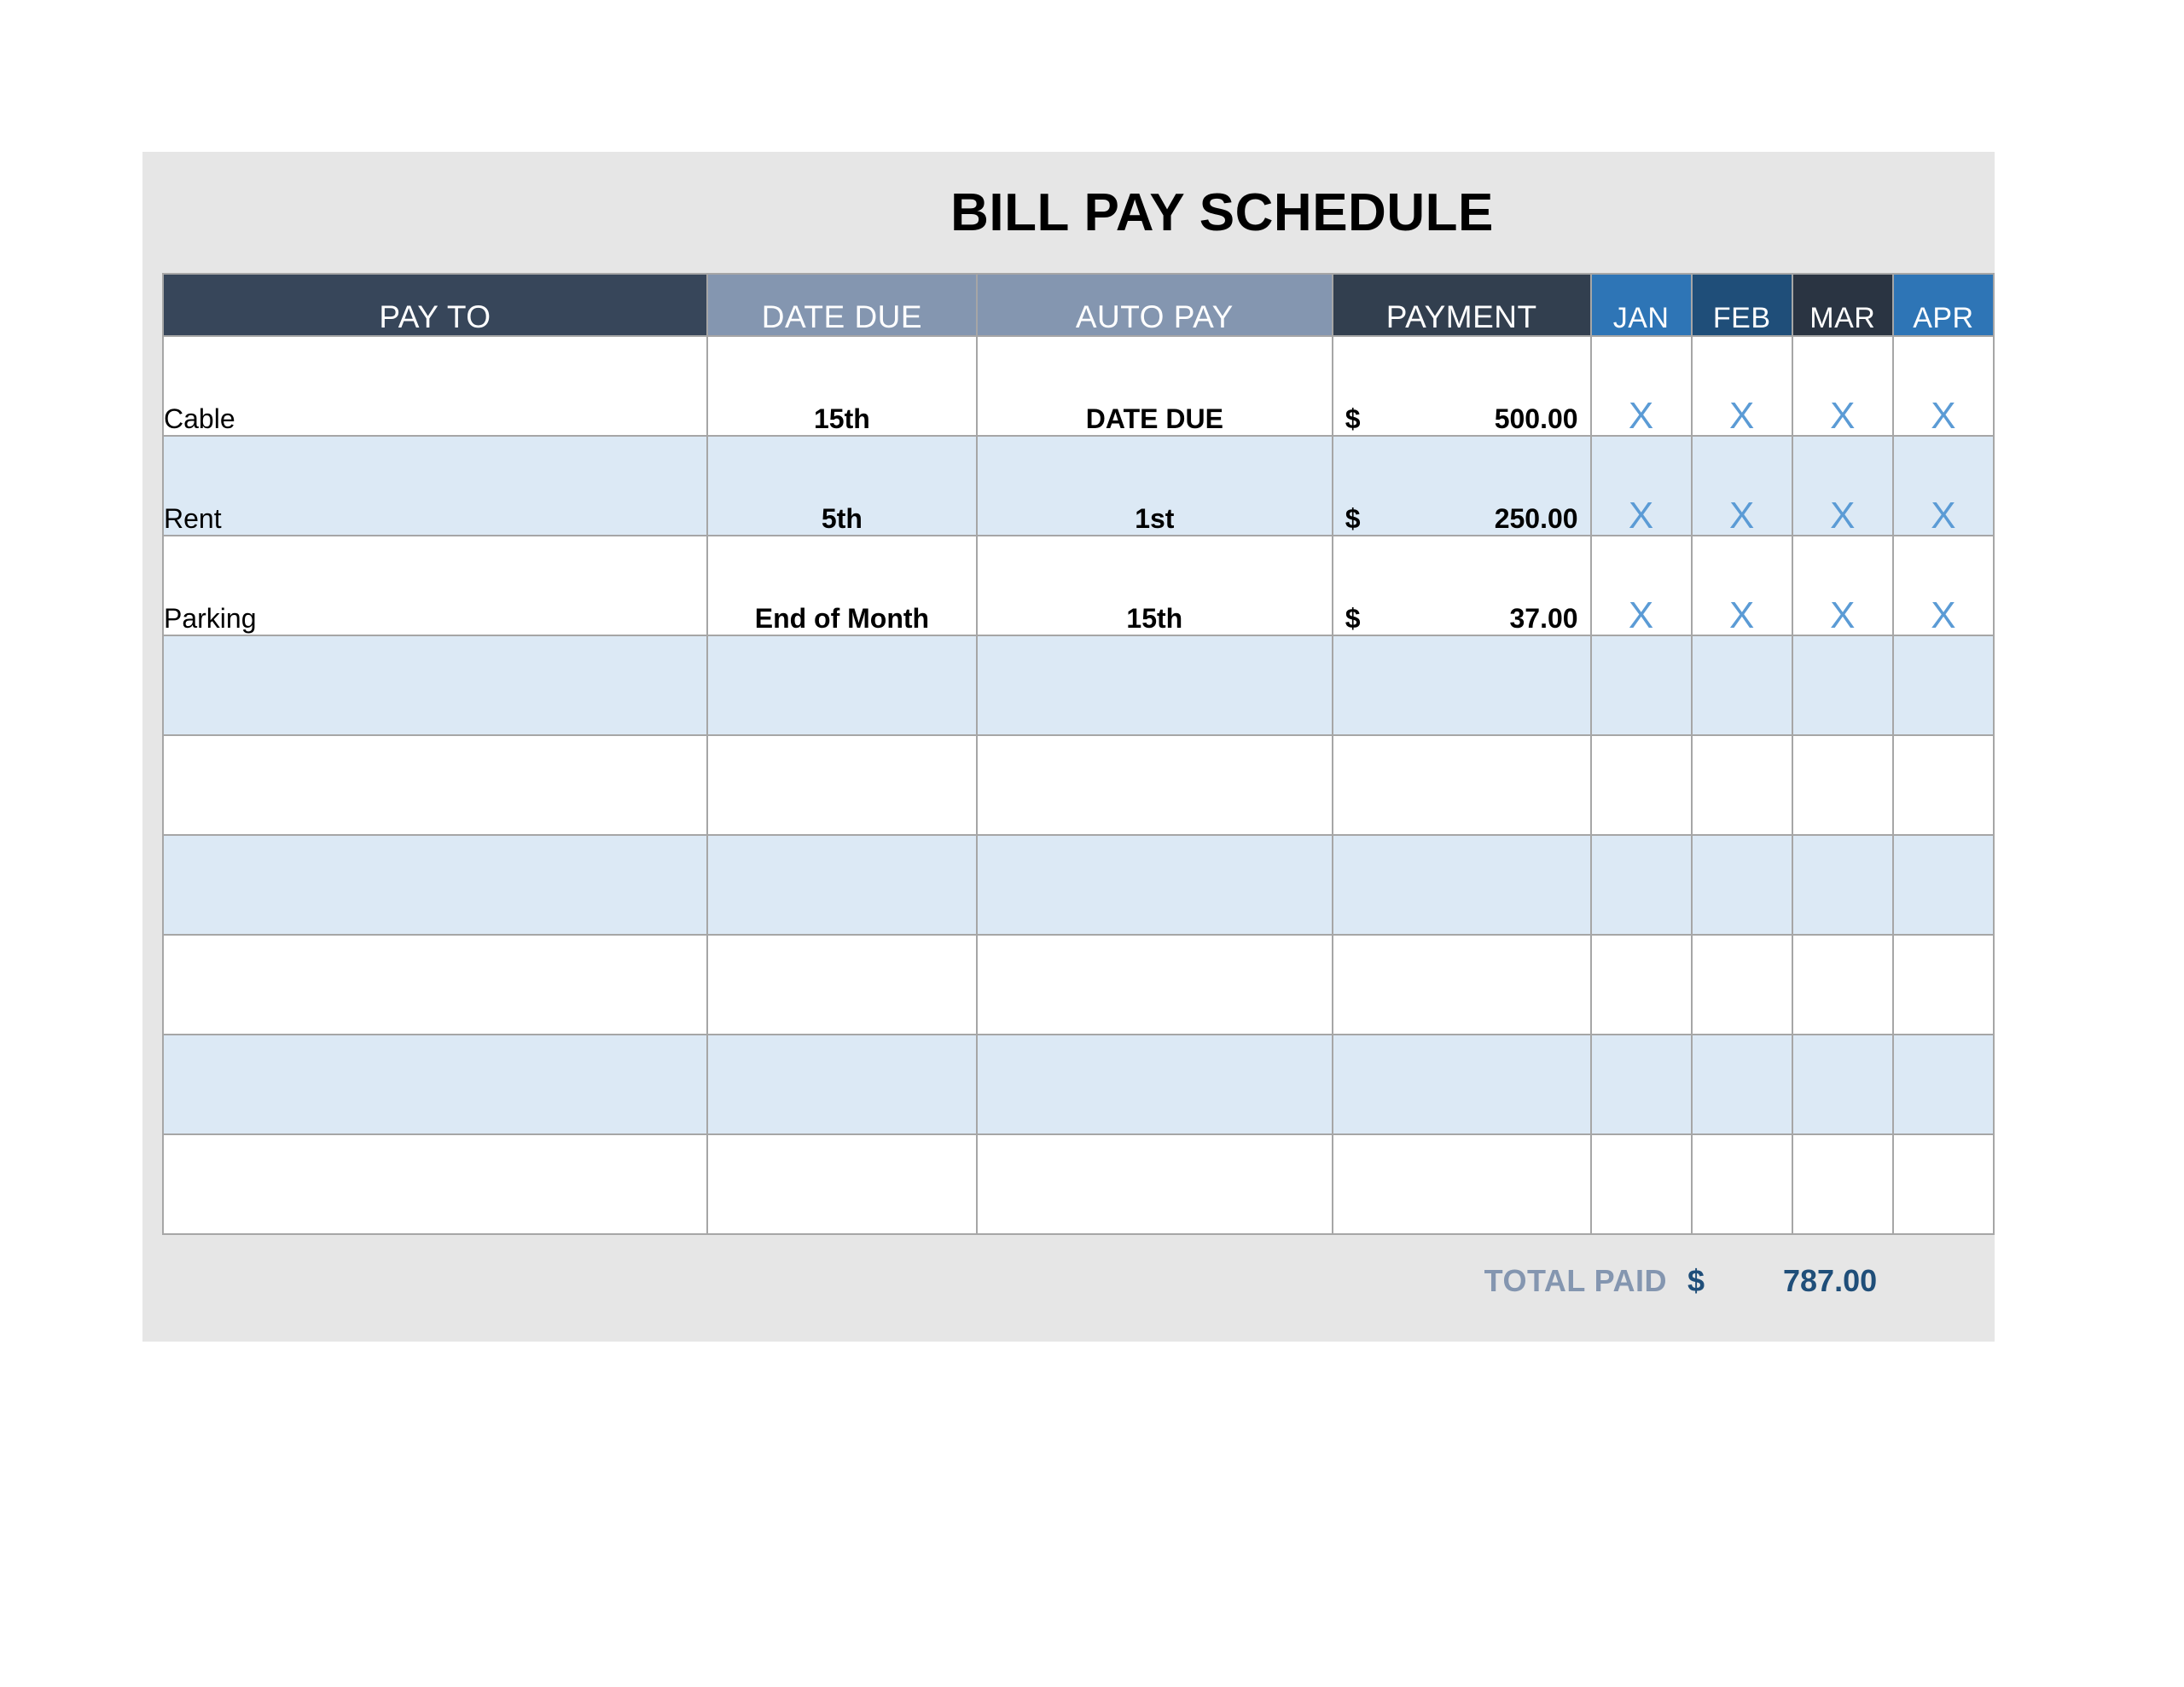  What do you see at coordinates (1154, 386) in the screenshot?
I see `cell-auto-pay: DATE DUE` at bounding box center [1154, 386].